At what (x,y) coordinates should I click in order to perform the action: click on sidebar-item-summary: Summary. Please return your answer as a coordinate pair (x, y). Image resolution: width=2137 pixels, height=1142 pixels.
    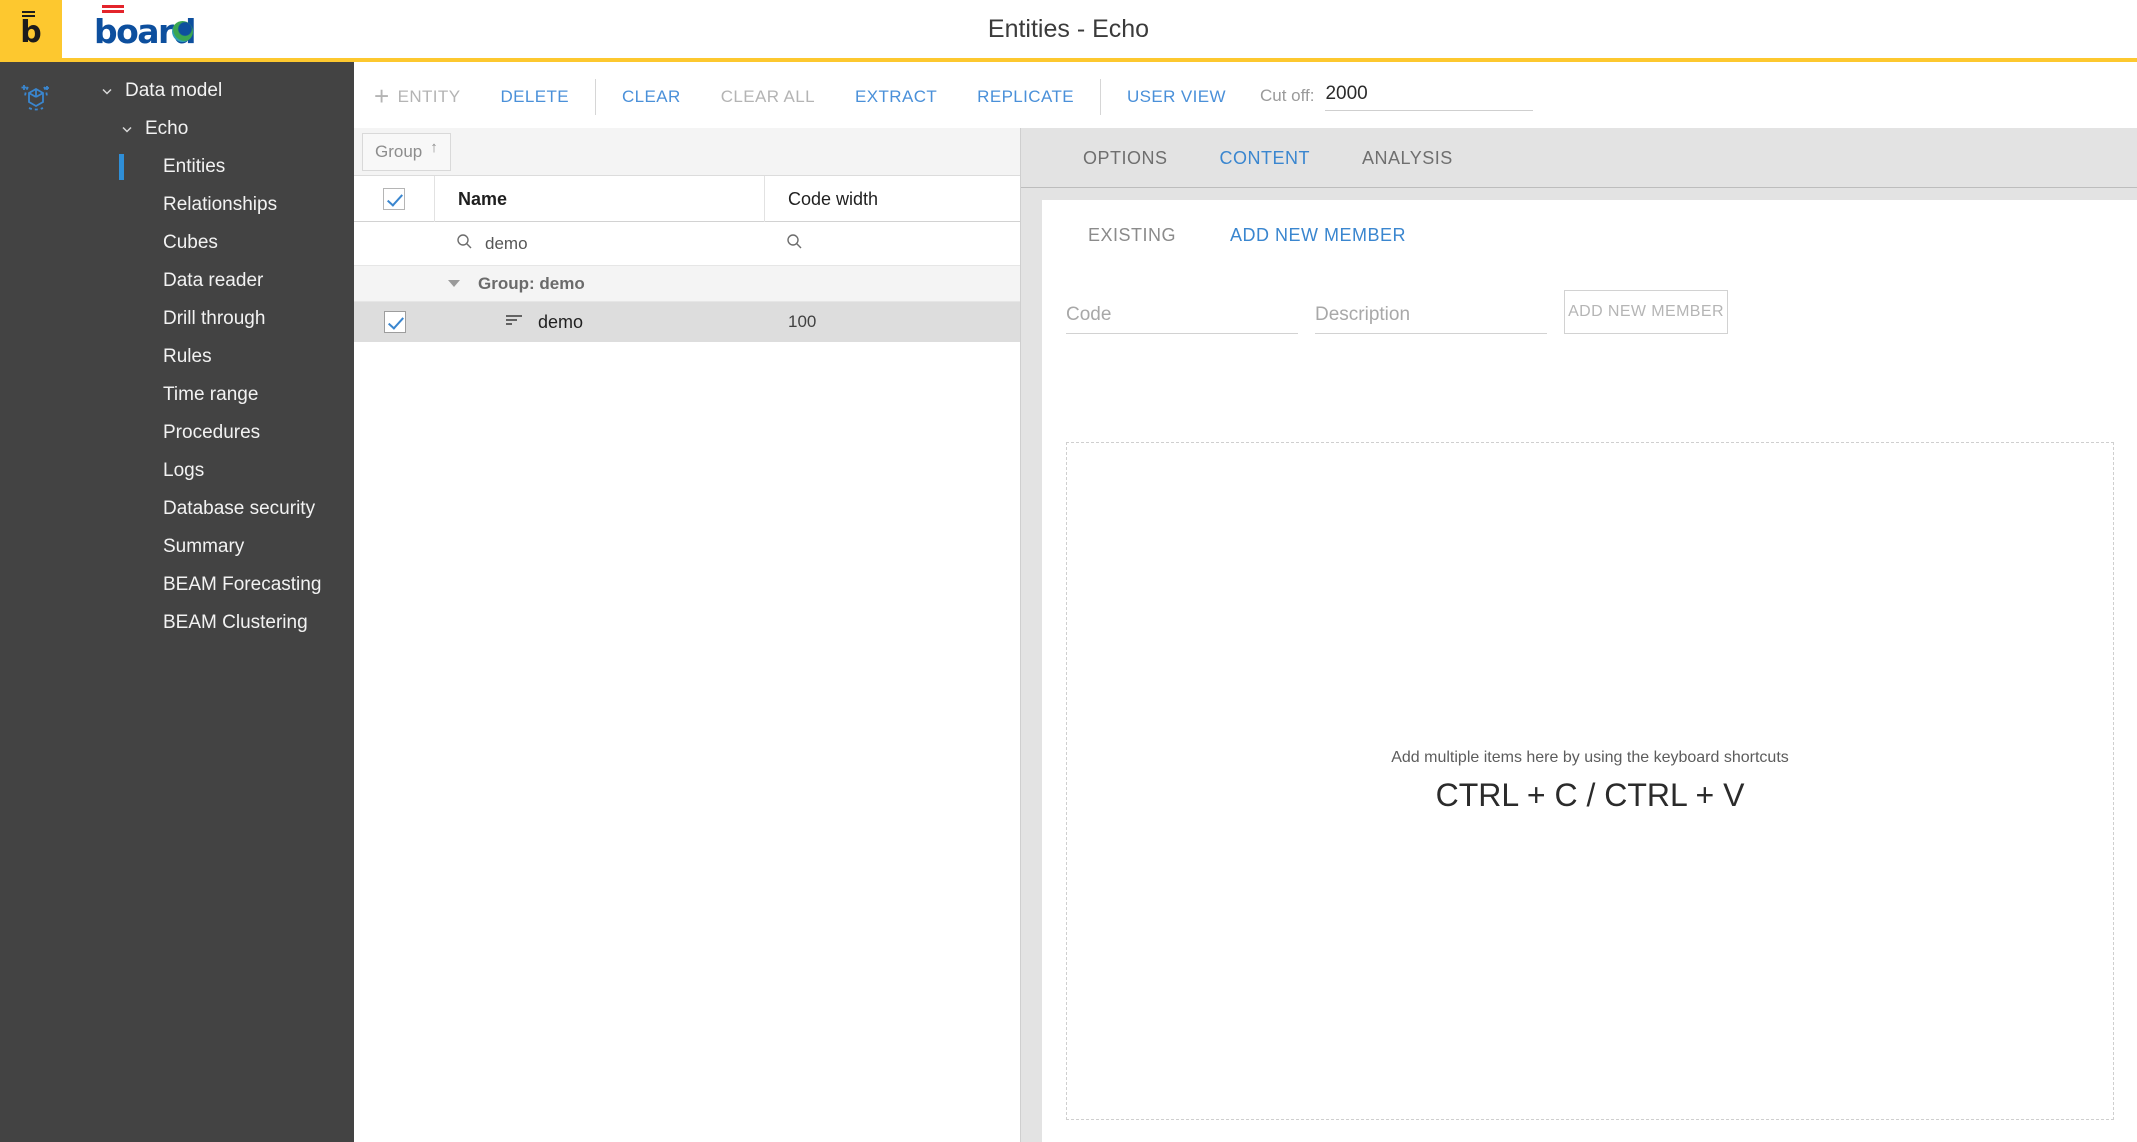
    Looking at the image, I should click on (177, 547).